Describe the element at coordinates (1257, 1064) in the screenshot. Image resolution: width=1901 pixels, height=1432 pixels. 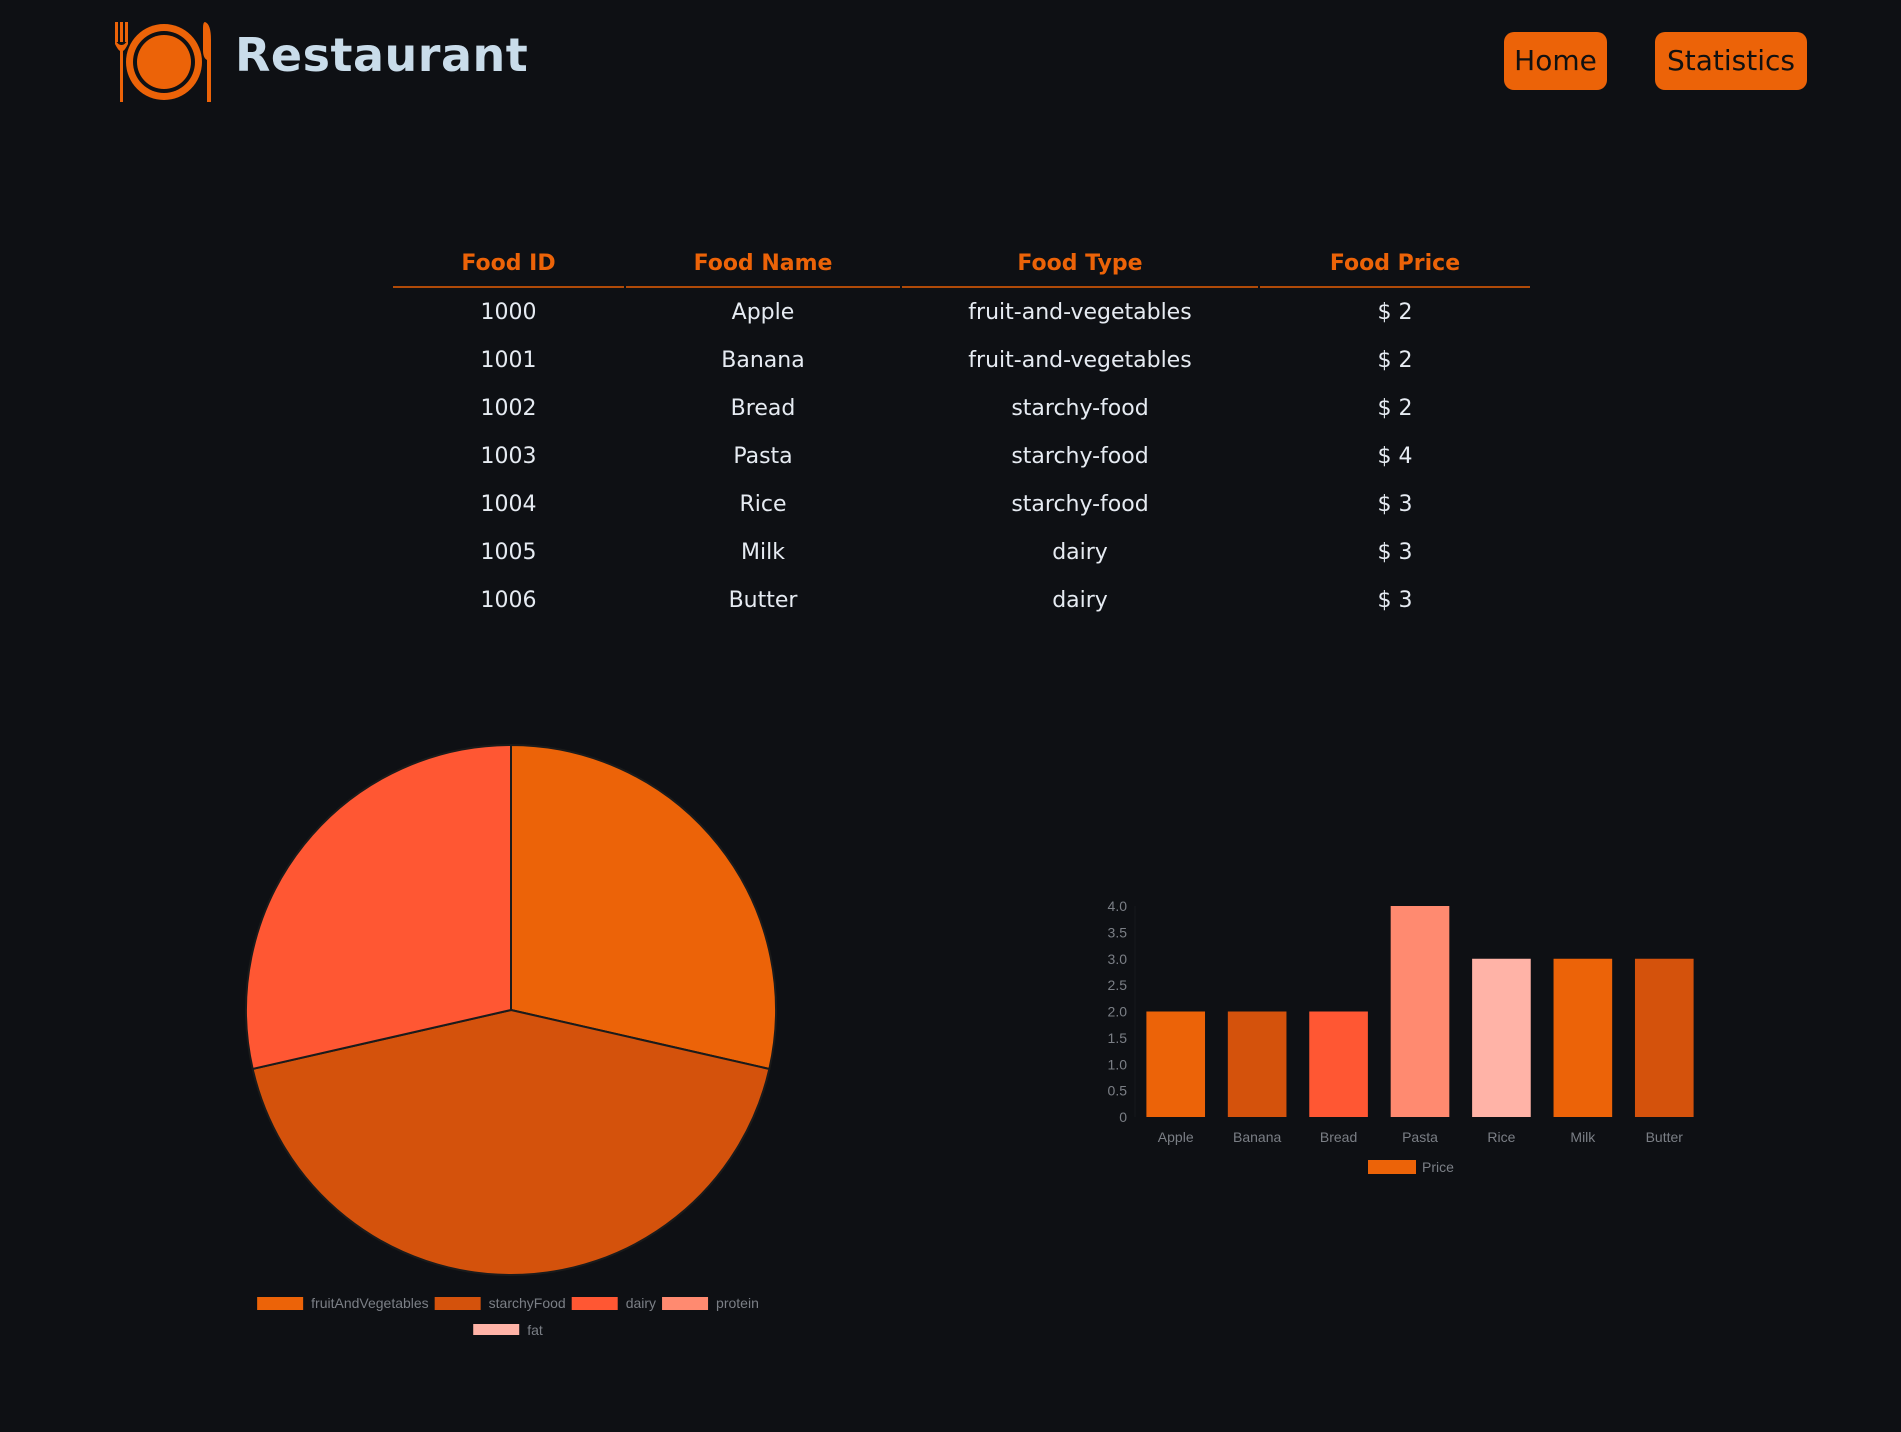
I see `bar-banana` at that location.